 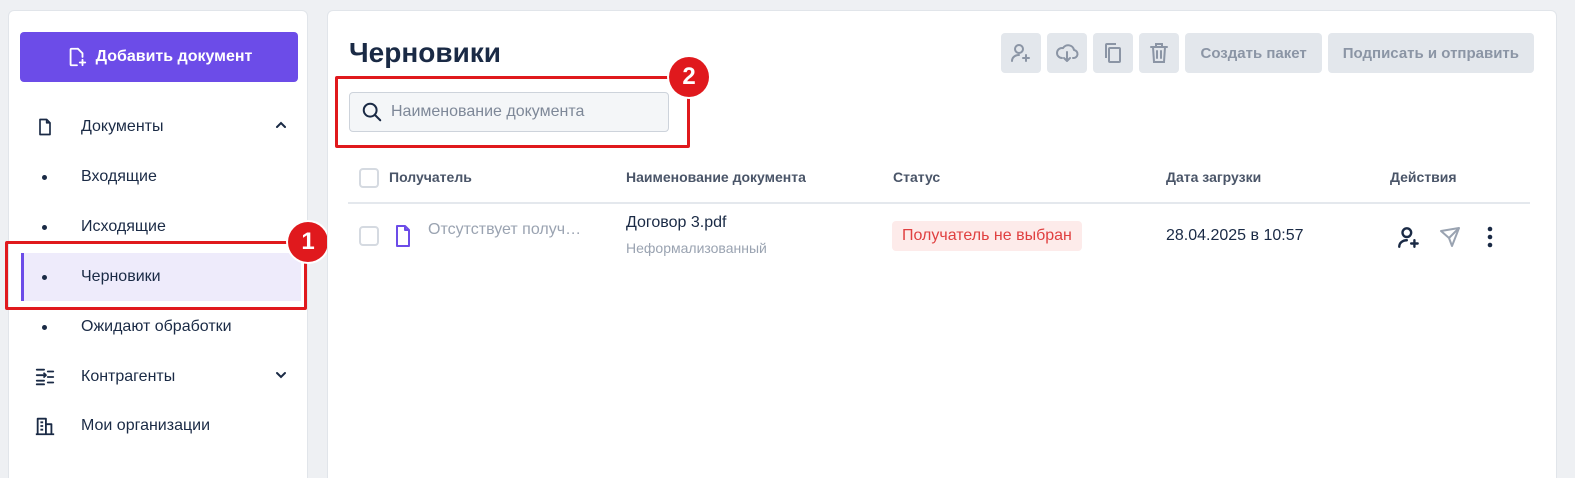 I want to click on add-recipient-button, so click(x=1021, y=53).